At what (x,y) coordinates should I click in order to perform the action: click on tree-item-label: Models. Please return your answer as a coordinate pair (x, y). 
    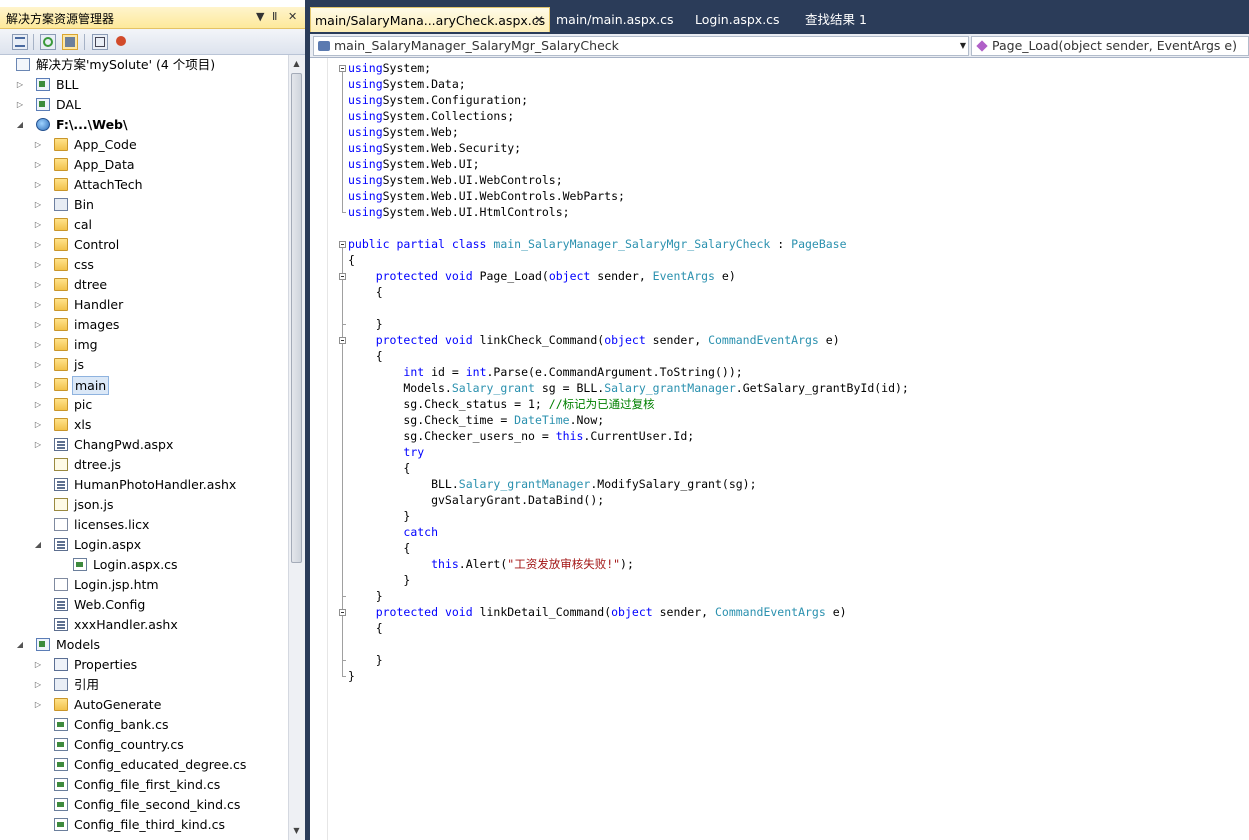
    Looking at the image, I should click on (78, 644).